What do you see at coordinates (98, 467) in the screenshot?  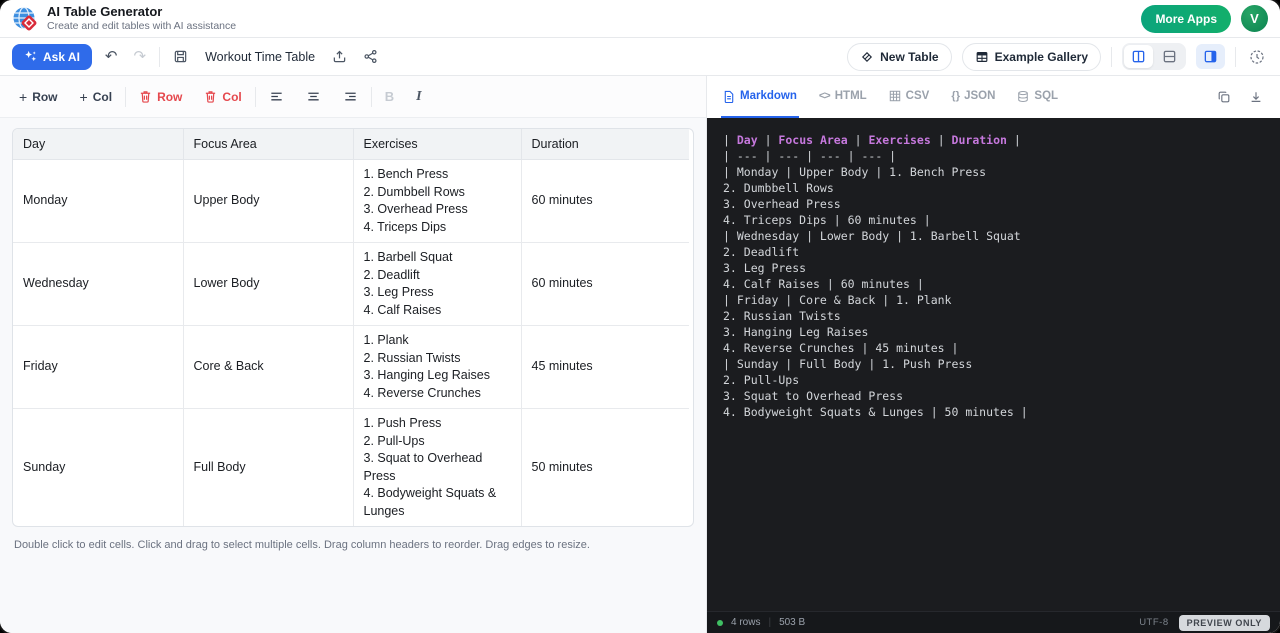 I see `day-cell: Sunday` at bounding box center [98, 467].